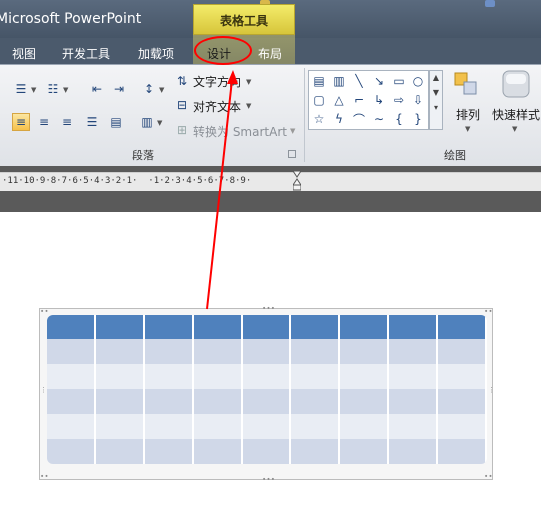 The width and height of the screenshot is (541, 526). Describe the element at coordinates (222, 190) in the screenshot. I see `annotation-arrow` at that location.